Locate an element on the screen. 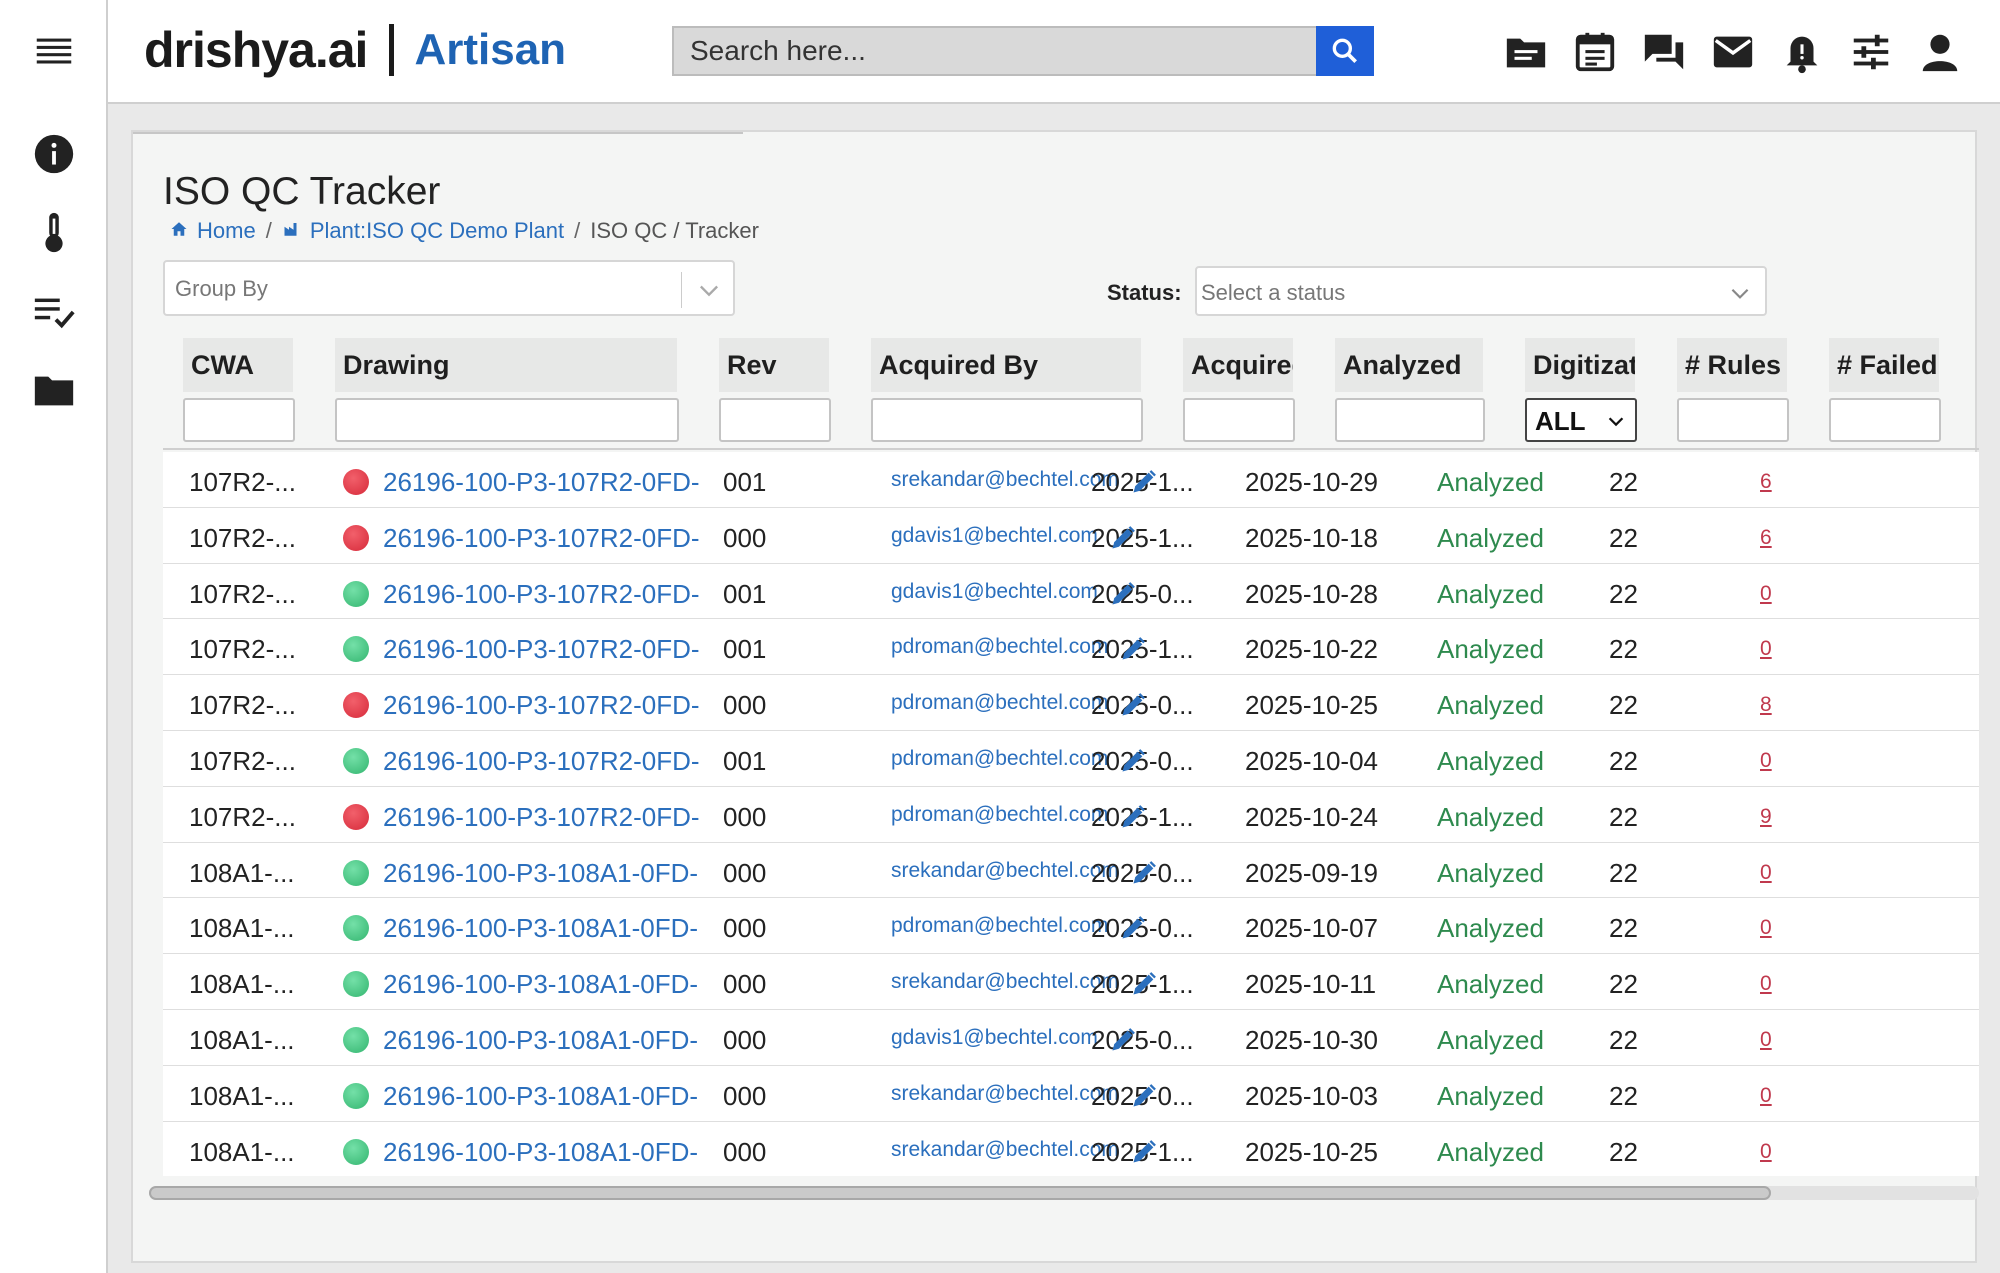  column-header-analyzed: Analyzed is located at coordinates (1409, 365).